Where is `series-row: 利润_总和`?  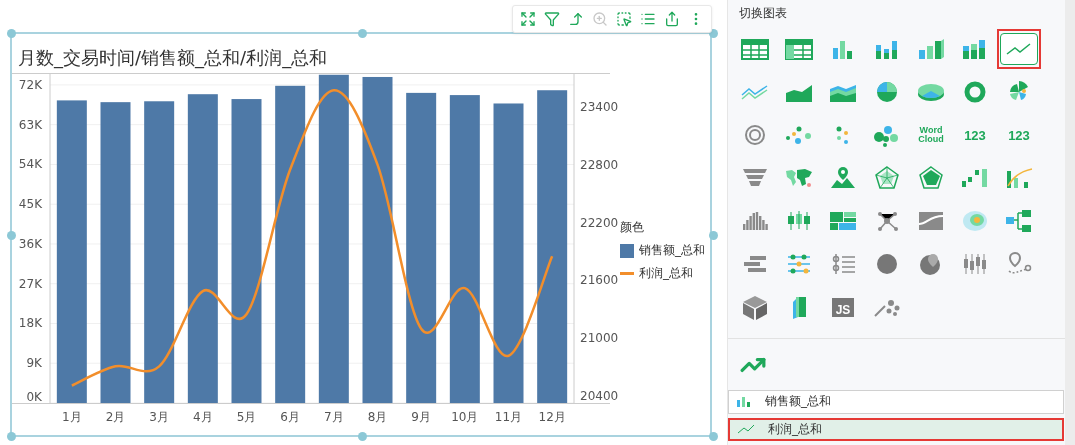
series-row: 利润_总和 is located at coordinates (896, 429).